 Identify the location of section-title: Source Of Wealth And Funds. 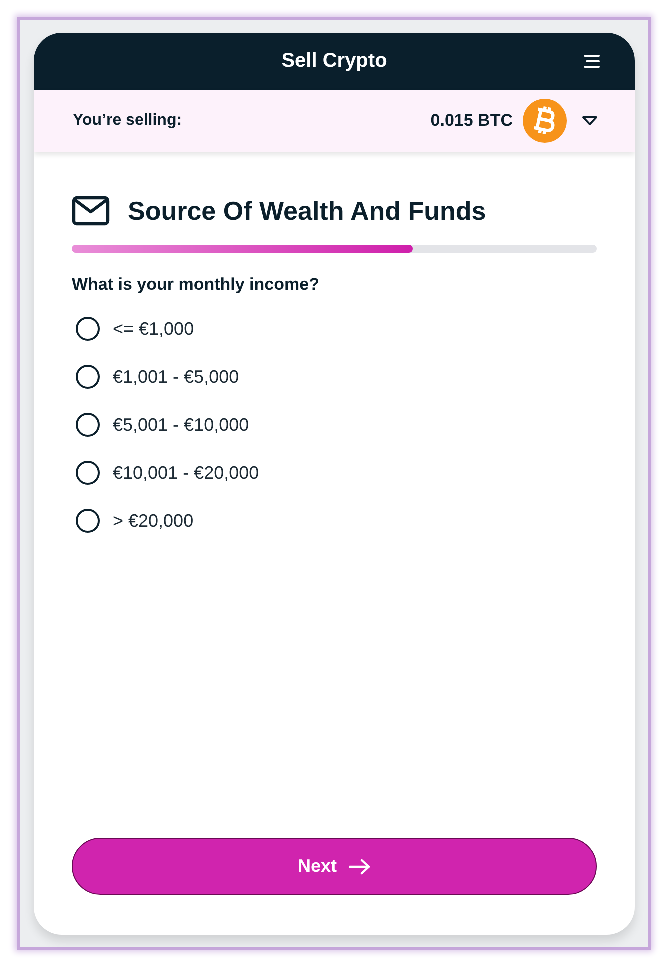
(307, 211).